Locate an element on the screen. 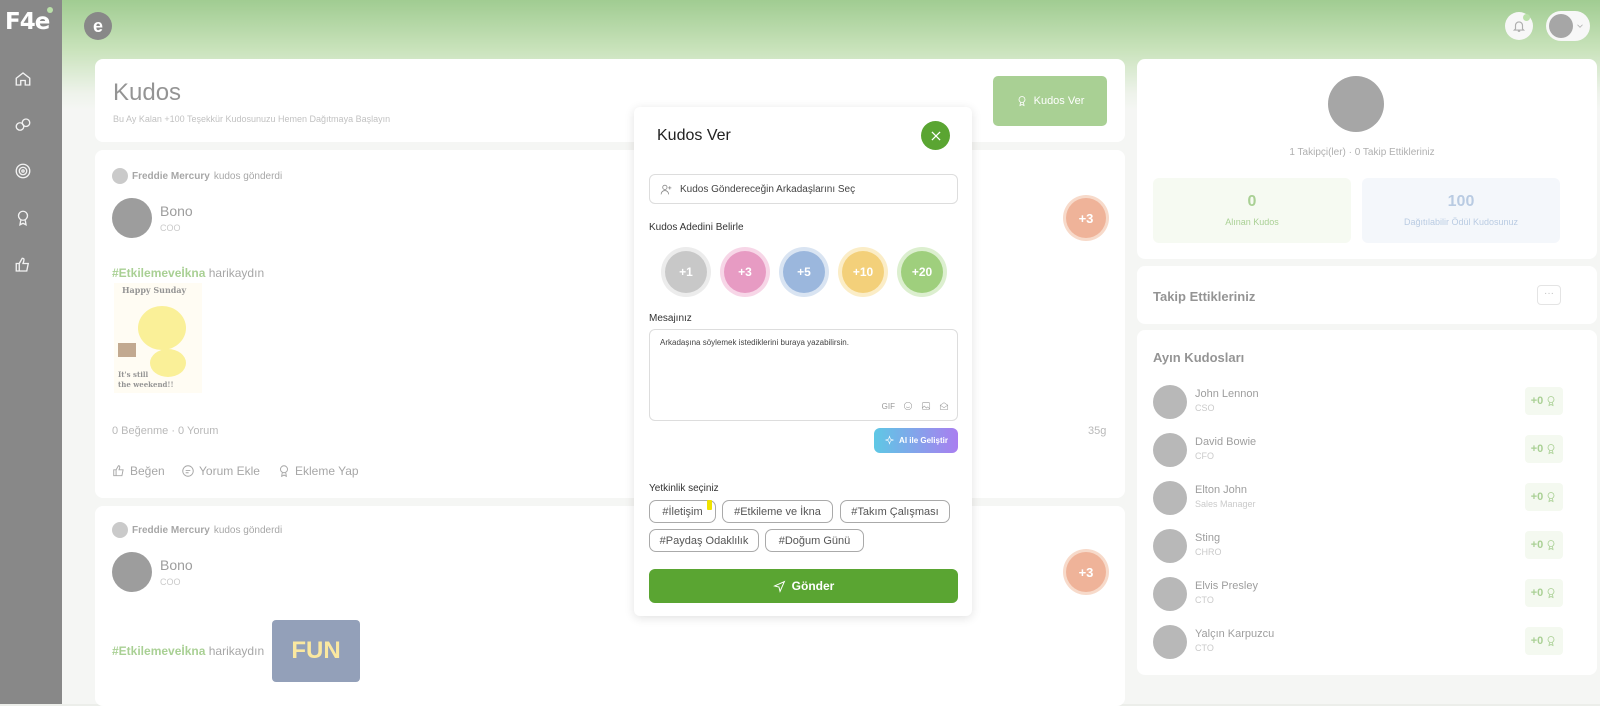 The height and width of the screenshot is (706, 1600). send-icon is located at coordinates (778, 586).